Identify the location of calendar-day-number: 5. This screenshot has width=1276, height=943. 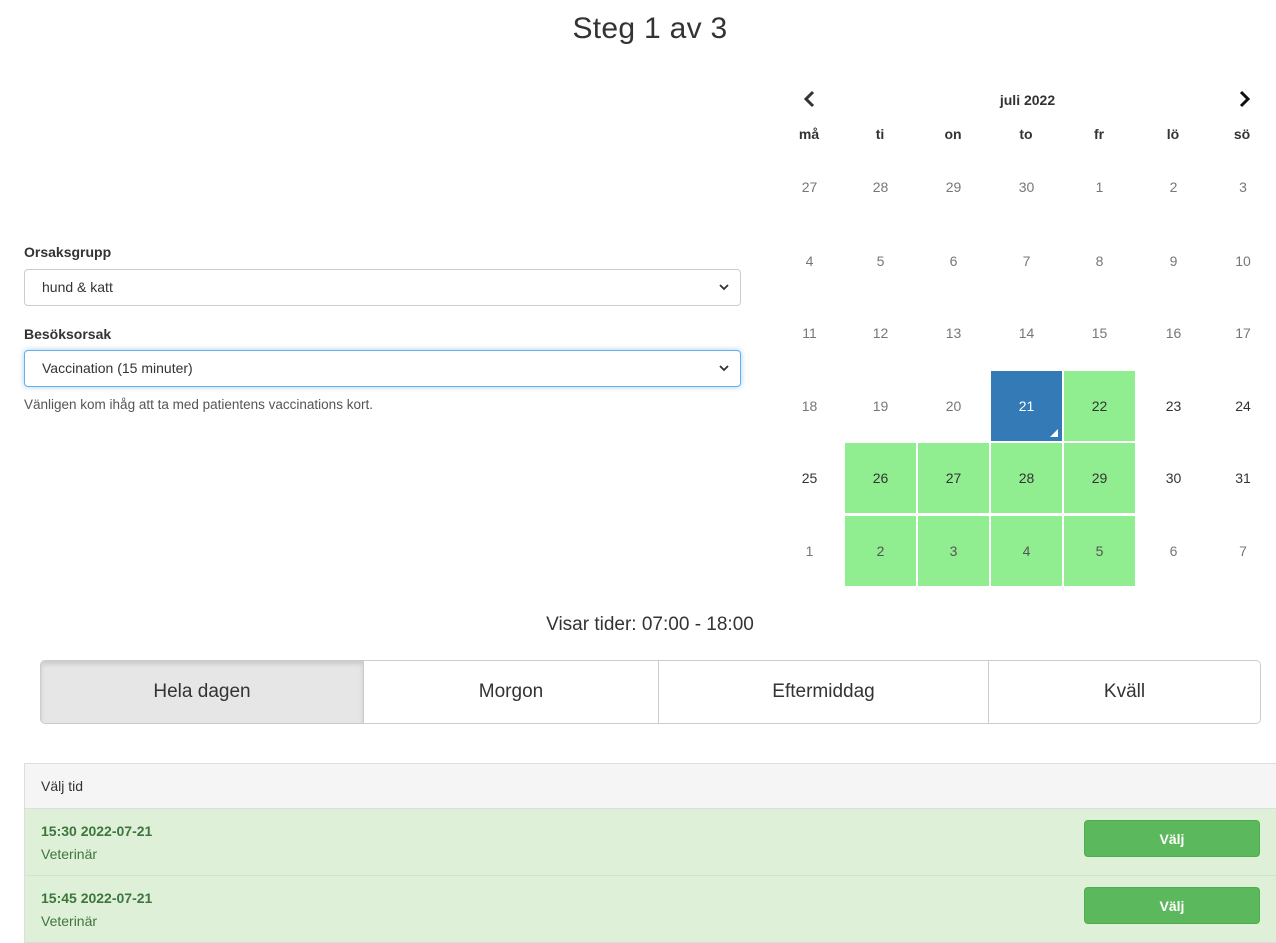
(880, 261).